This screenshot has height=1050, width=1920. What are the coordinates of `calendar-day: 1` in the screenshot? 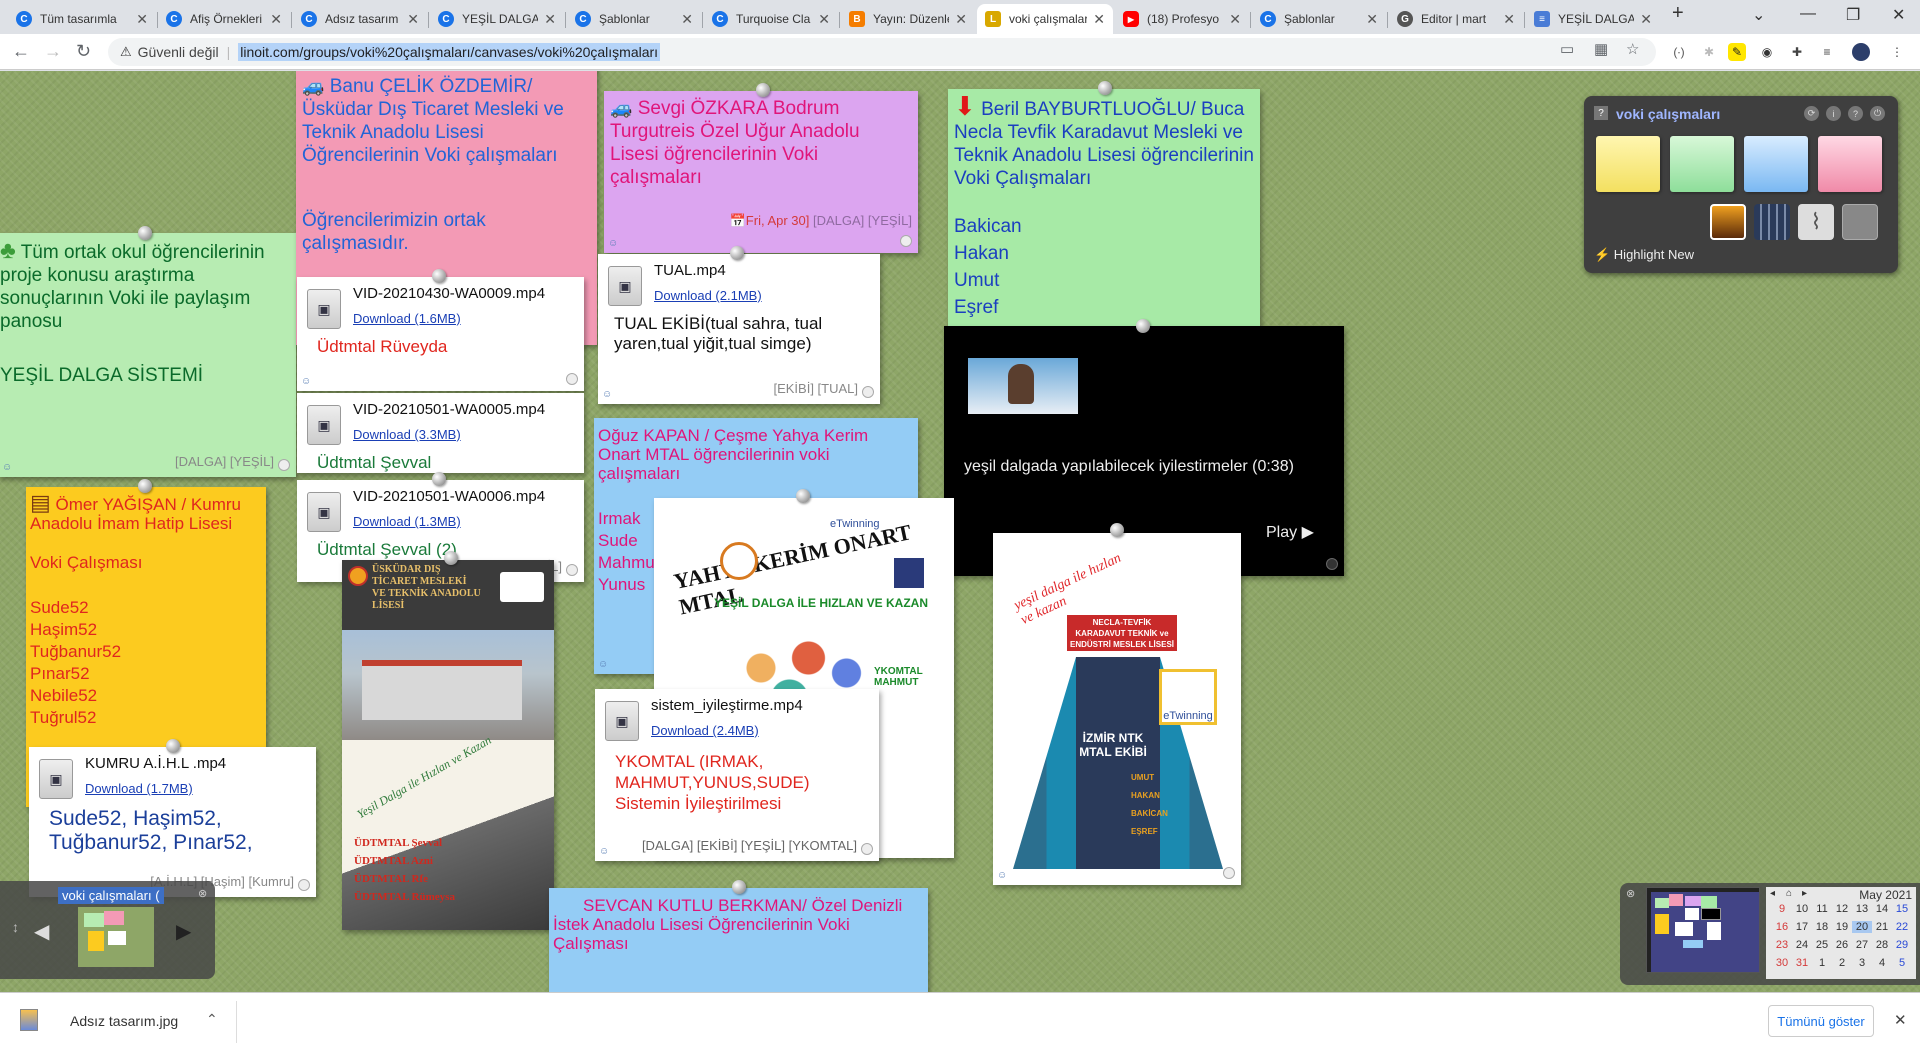 It's located at (1822, 963).